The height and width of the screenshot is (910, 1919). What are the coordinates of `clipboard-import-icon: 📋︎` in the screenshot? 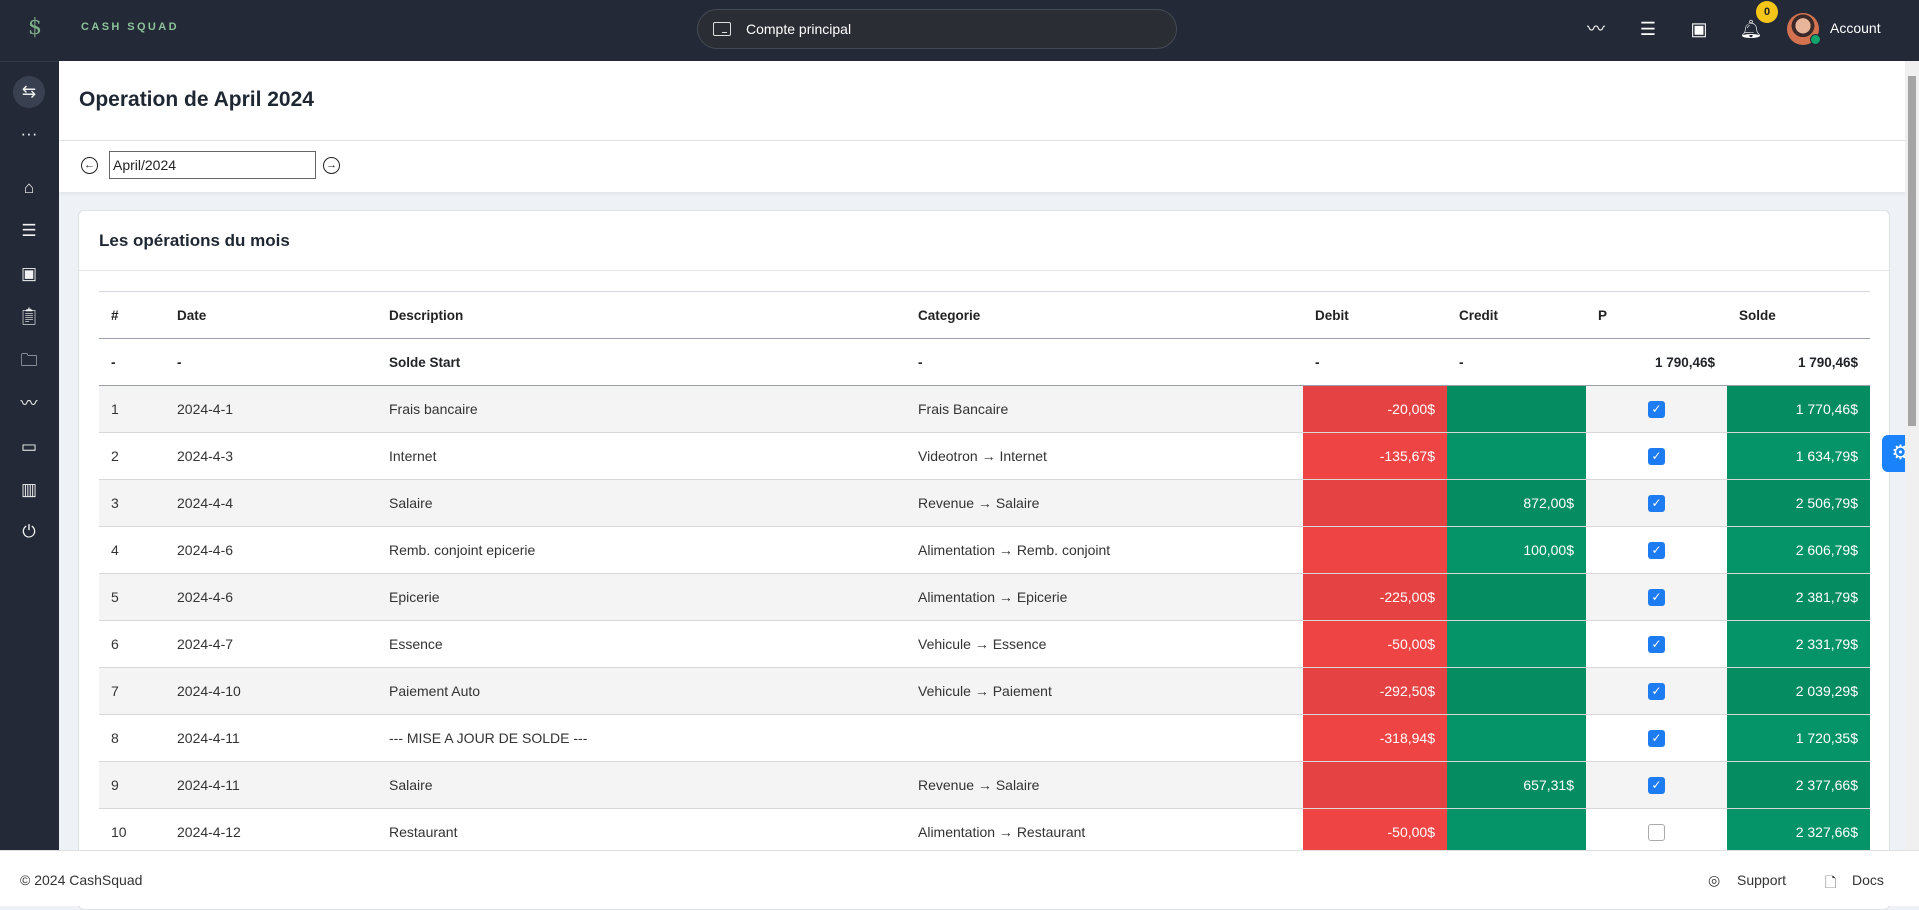 It's located at (29, 317).